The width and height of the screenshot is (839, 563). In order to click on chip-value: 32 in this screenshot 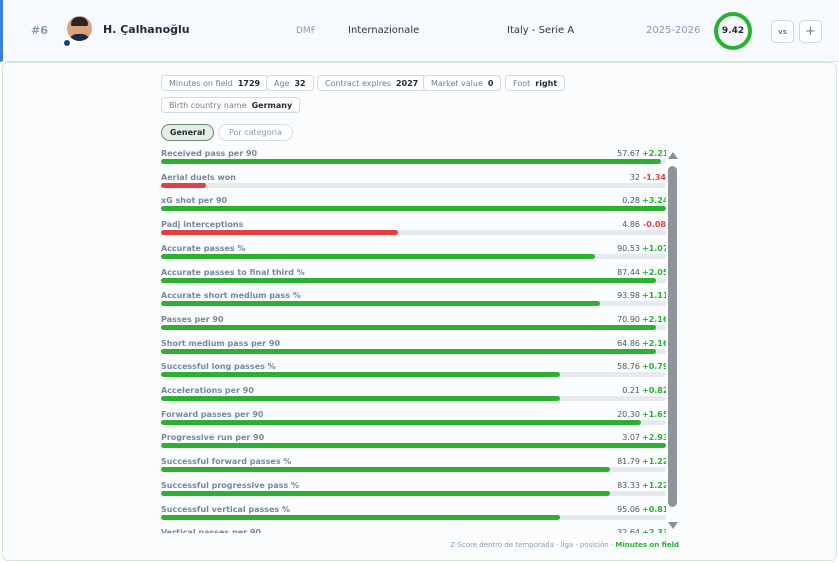, I will do `click(300, 83)`.